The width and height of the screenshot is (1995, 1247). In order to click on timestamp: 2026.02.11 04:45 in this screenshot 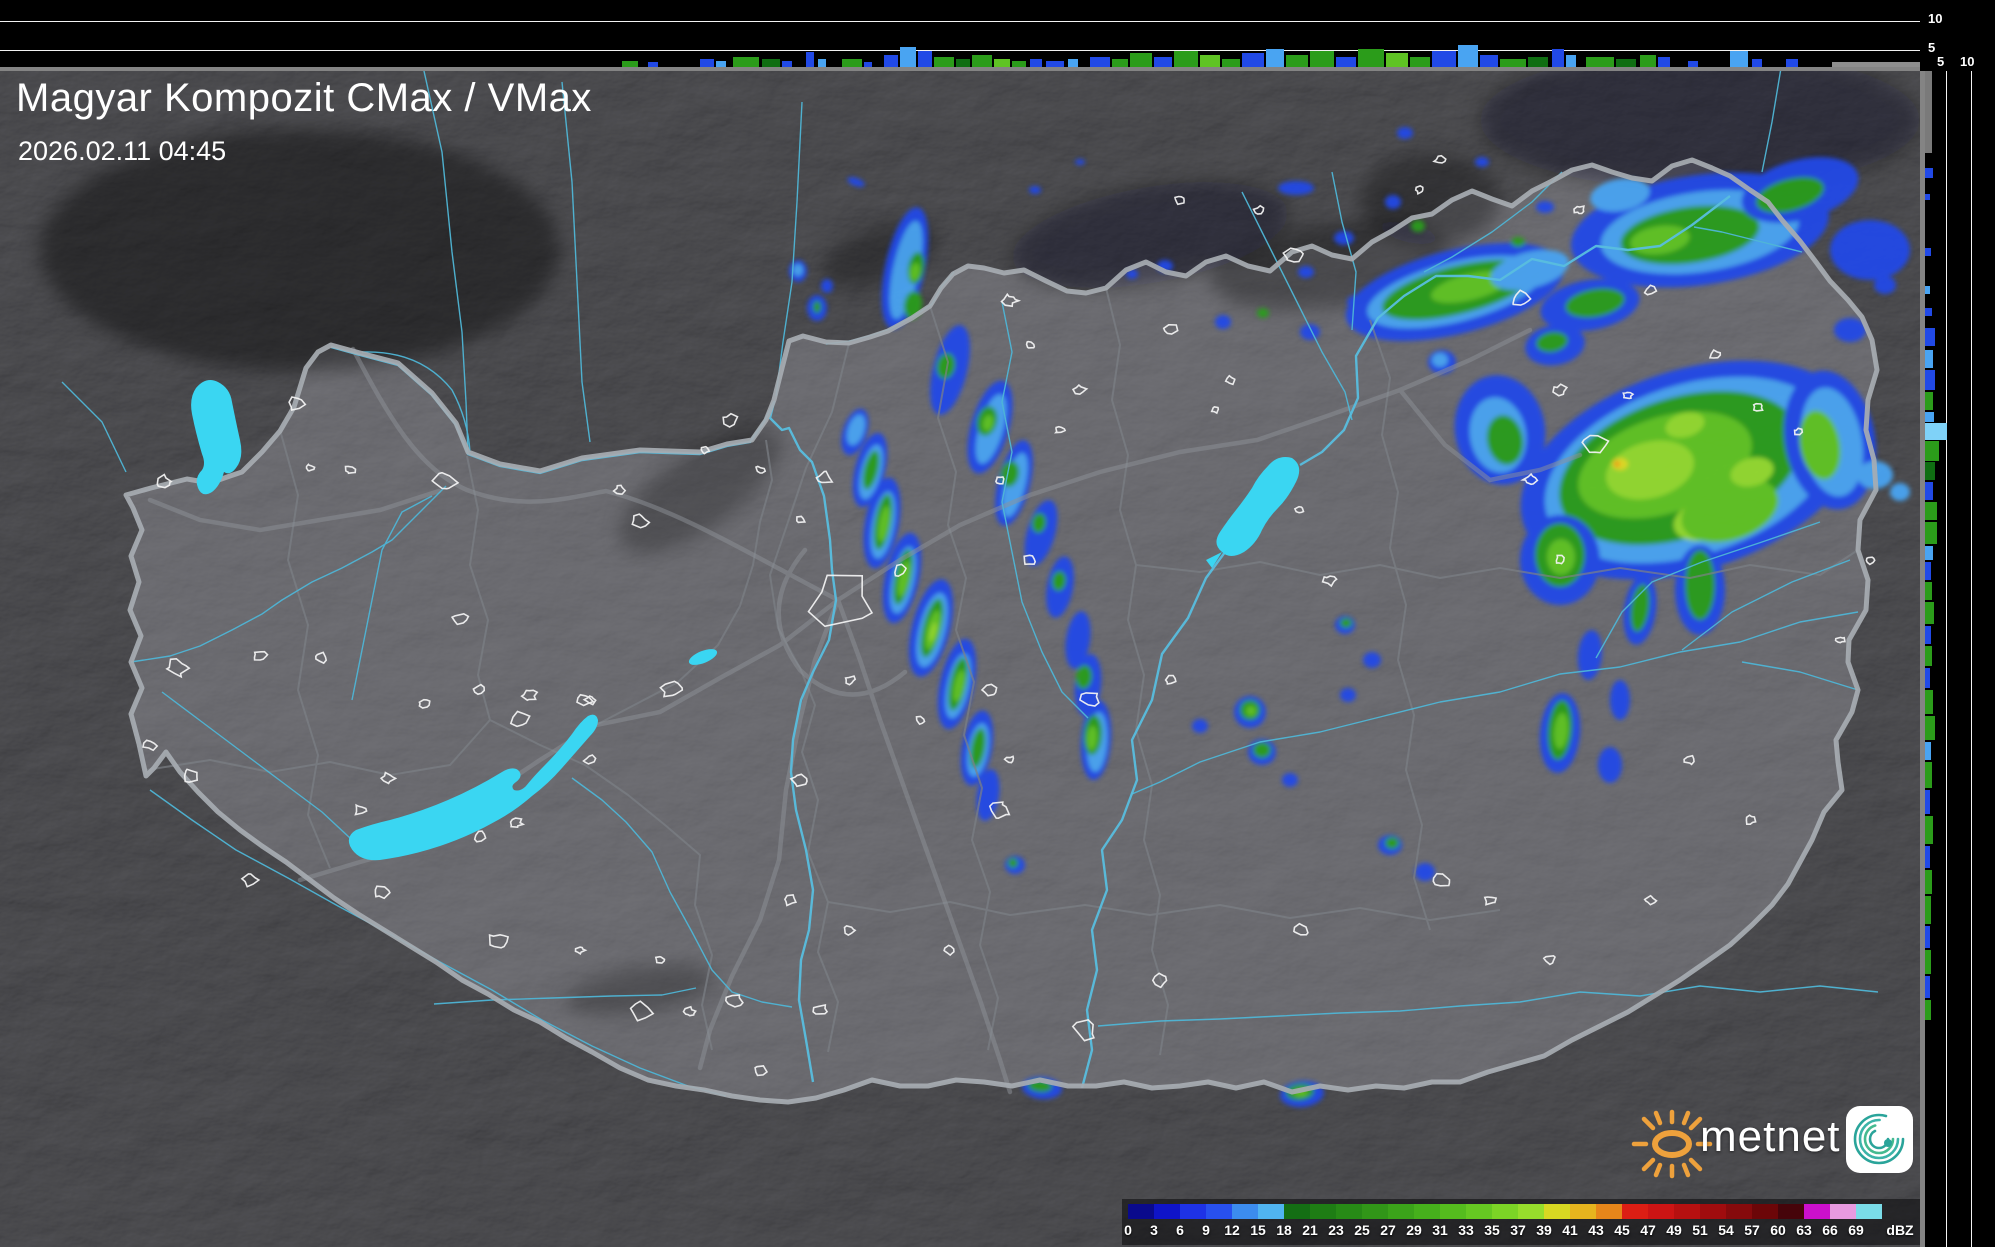, I will do `click(122, 151)`.